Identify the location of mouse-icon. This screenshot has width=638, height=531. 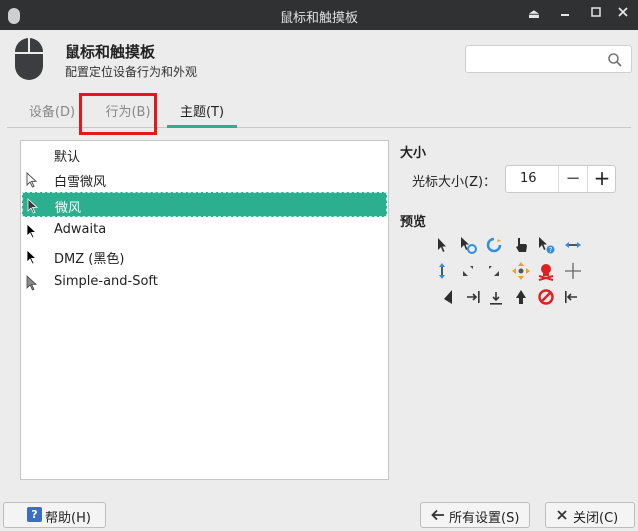
(29, 59).